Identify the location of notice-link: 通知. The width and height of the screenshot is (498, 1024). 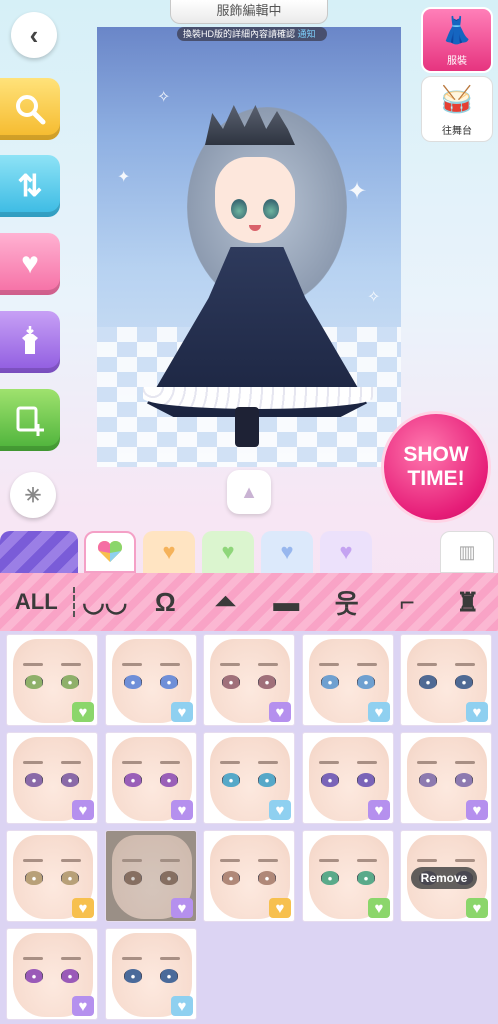
(307, 34).